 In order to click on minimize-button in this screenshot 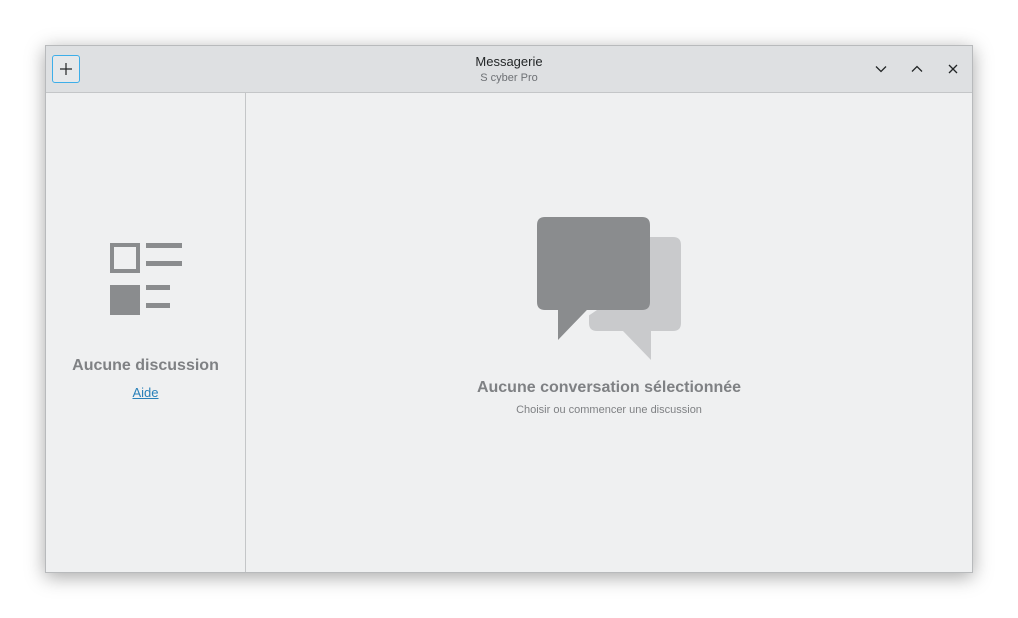, I will do `click(881, 69)`.